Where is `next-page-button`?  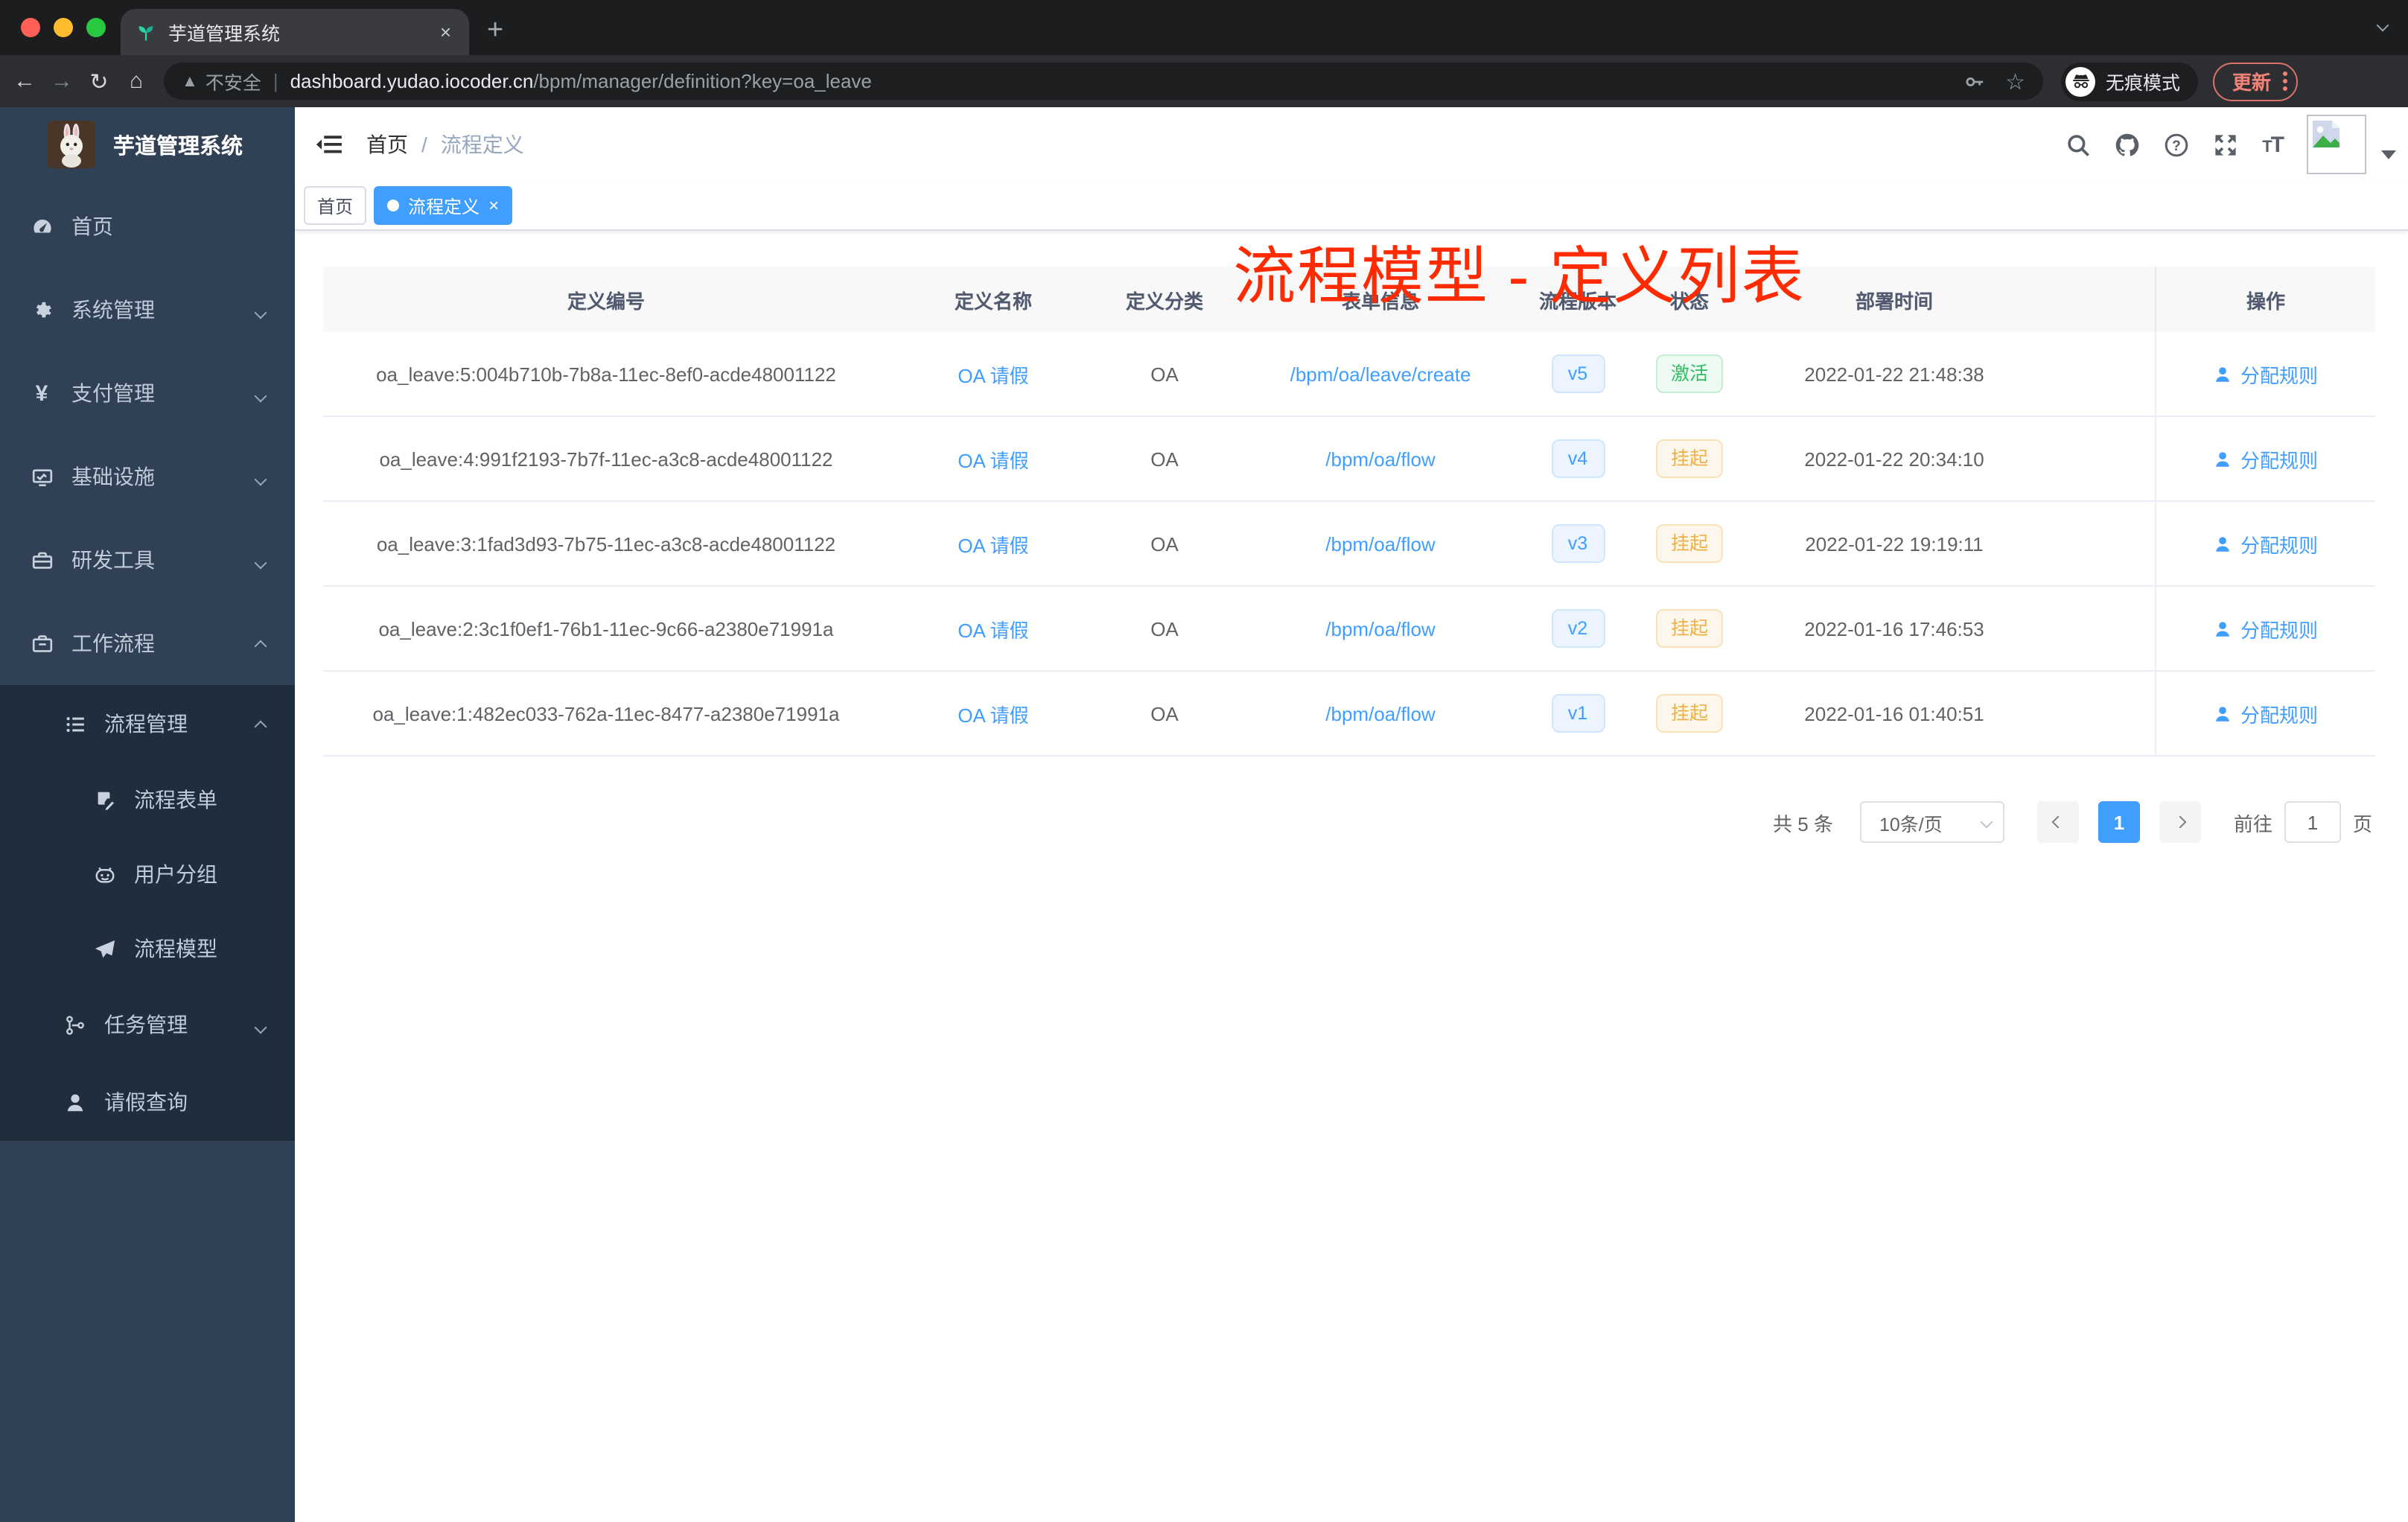
next-page-button is located at coordinates (2180, 822).